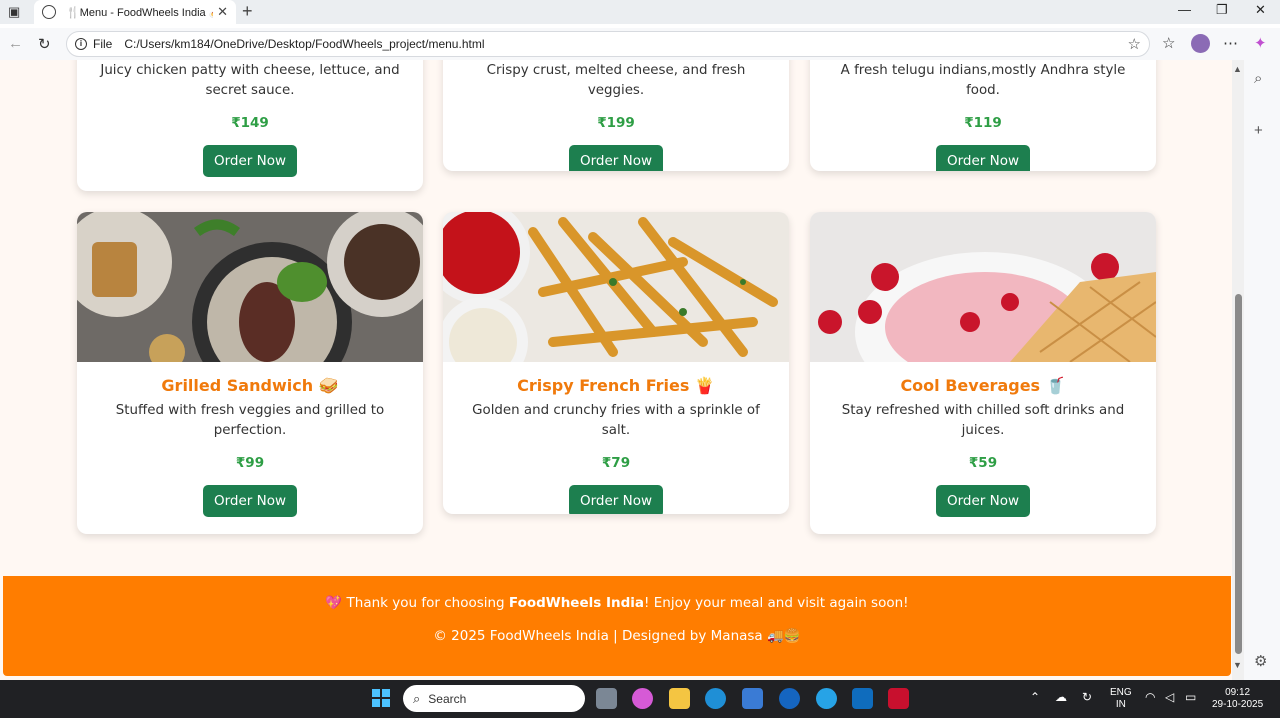  What do you see at coordinates (789, 698) in the screenshot?
I see `hp-icon` at bounding box center [789, 698].